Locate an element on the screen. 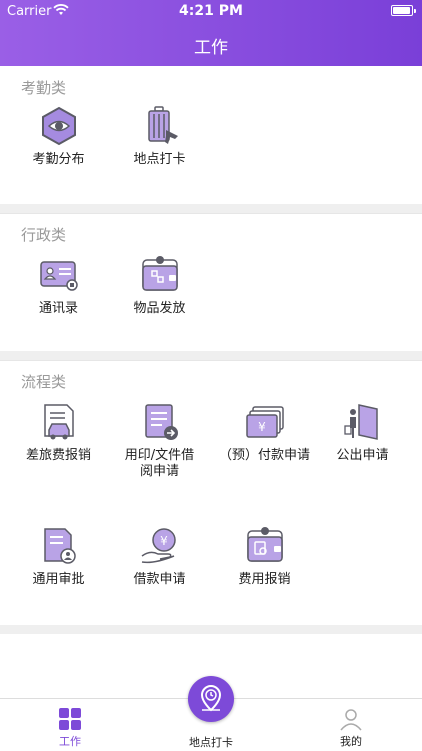 This screenshot has width=422, height=751. item-label: （预）付款申请 is located at coordinates (264, 455).